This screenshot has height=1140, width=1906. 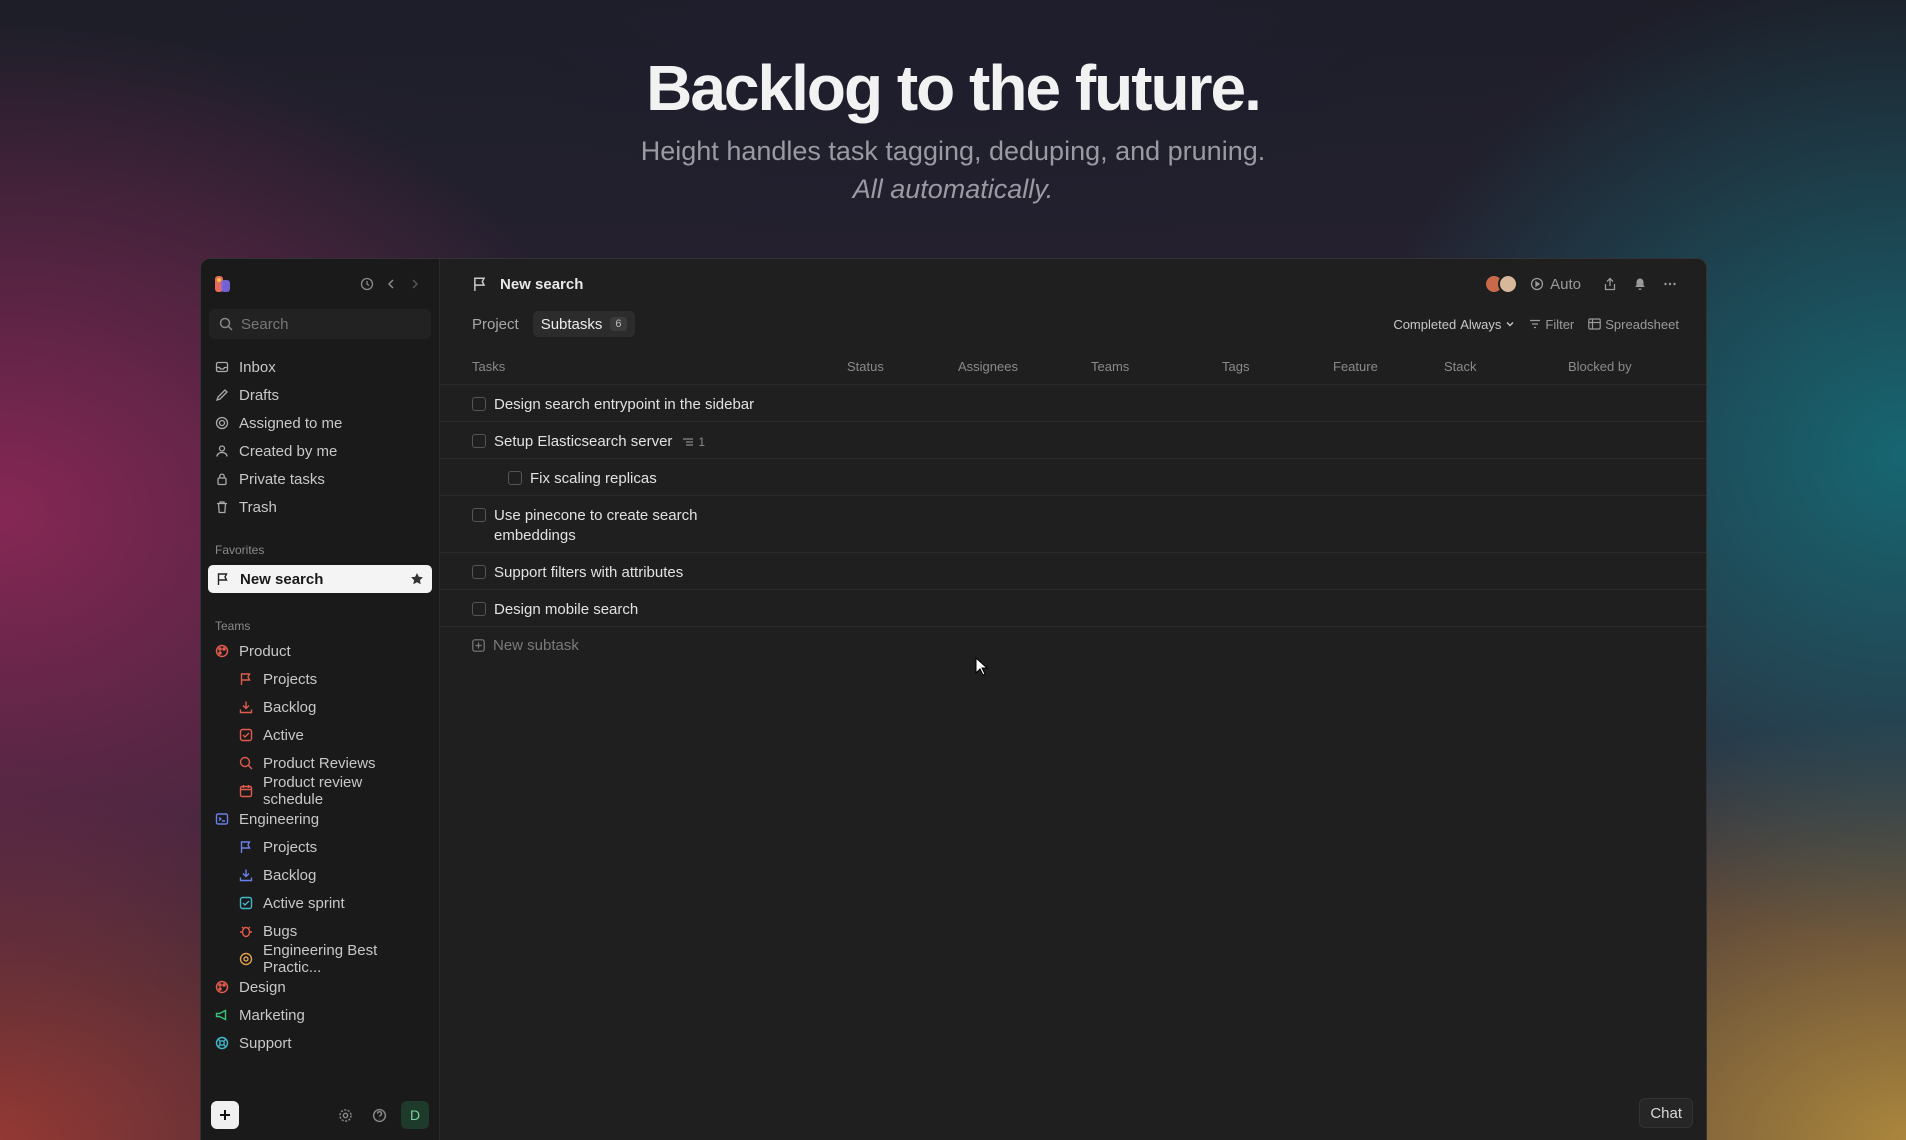 What do you see at coordinates (415, 1115) in the screenshot?
I see `user-avatar: D` at bounding box center [415, 1115].